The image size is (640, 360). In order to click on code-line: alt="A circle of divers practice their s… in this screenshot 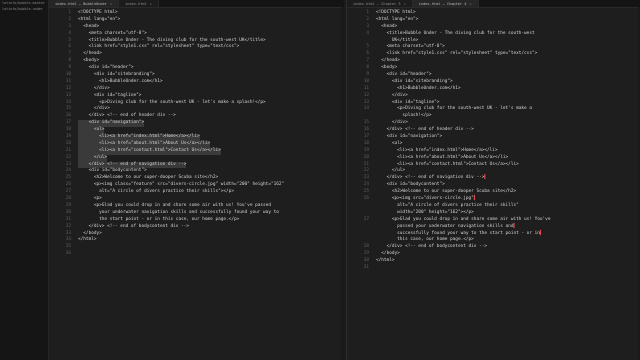, I will do `click(493, 206)`.